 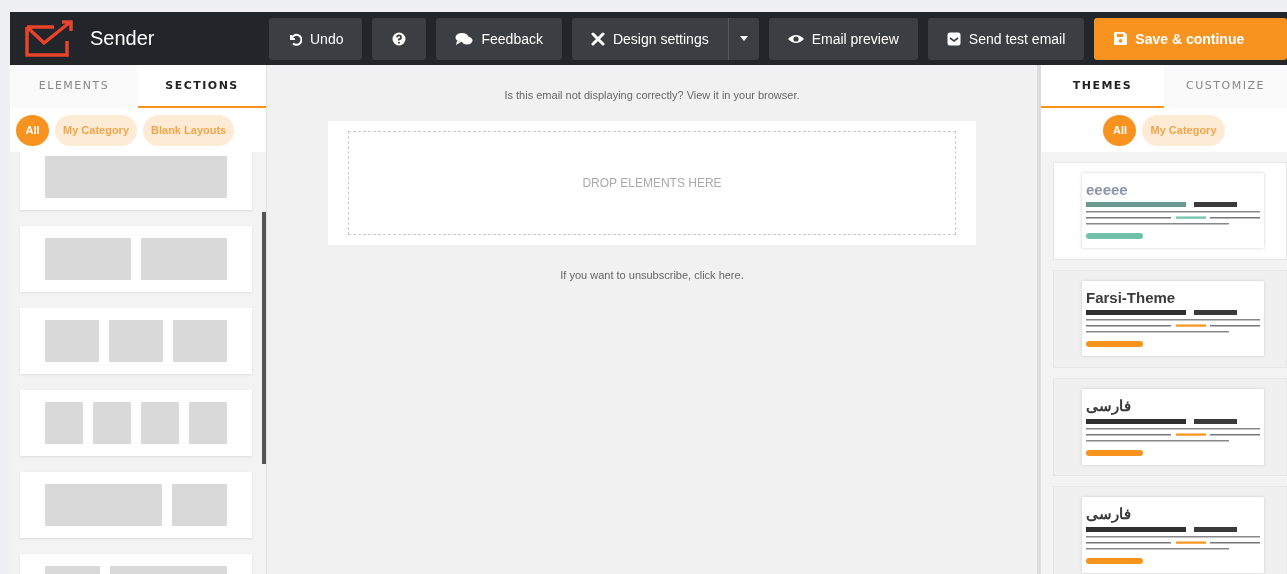 What do you see at coordinates (316, 38) in the screenshot?
I see `undo-button: Undo` at bounding box center [316, 38].